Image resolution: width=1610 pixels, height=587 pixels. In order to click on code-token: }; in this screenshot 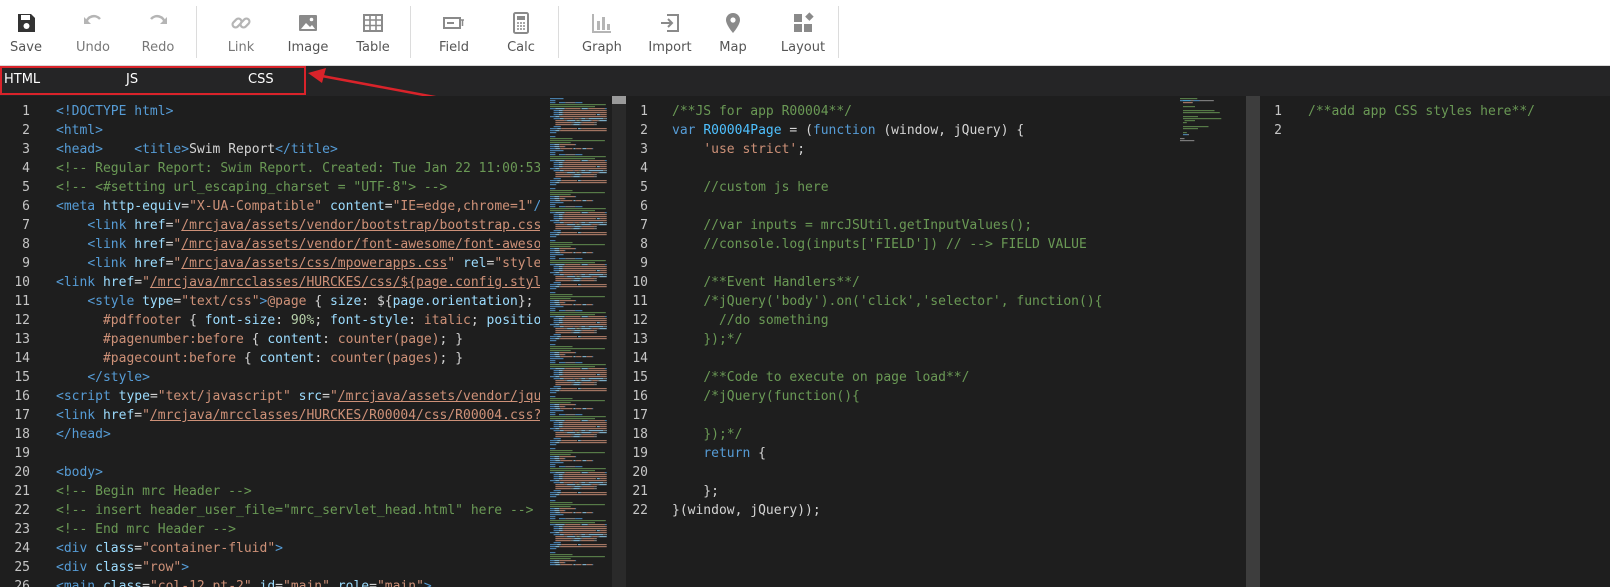, I will do `click(528, 301)`.